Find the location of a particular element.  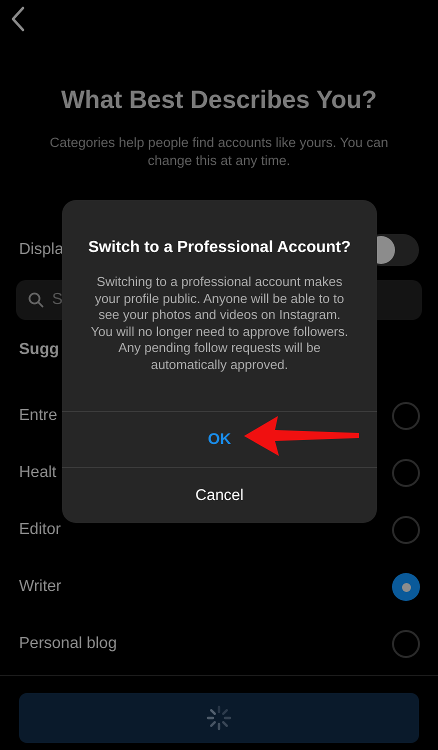

search-placeholder: S is located at coordinates (57, 300).